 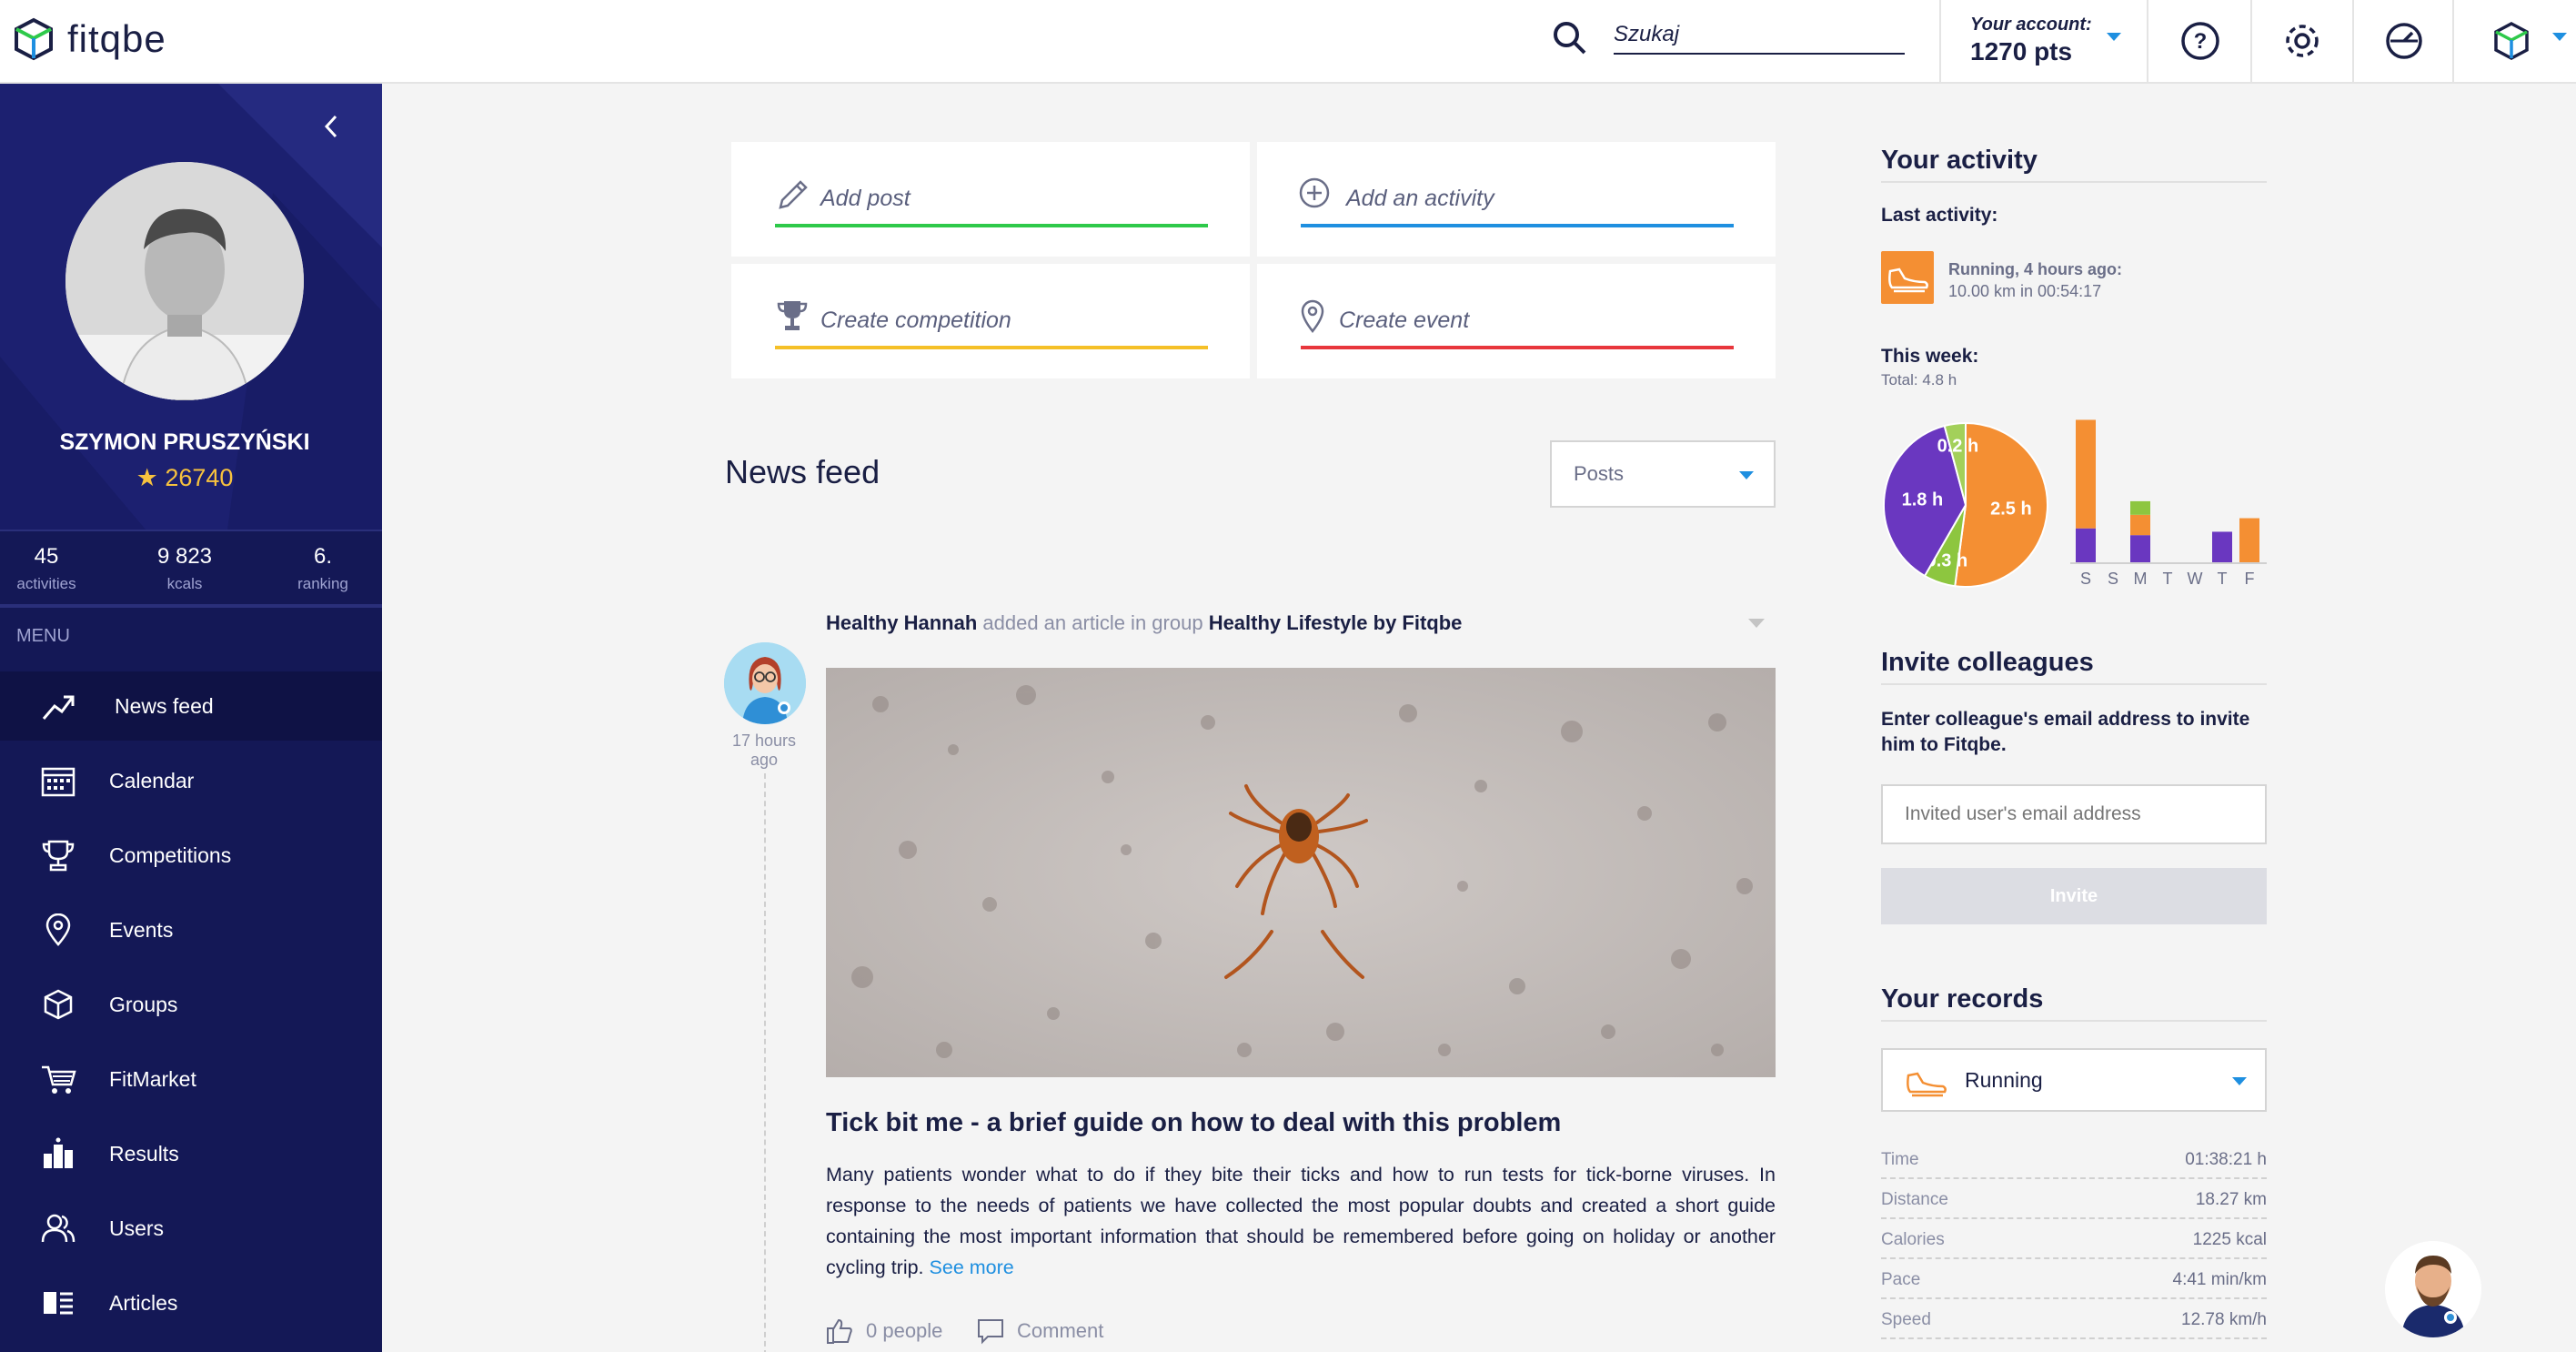 What do you see at coordinates (191, 1004) in the screenshot?
I see `sidebar-item-groups: Groups` at bounding box center [191, 1004].